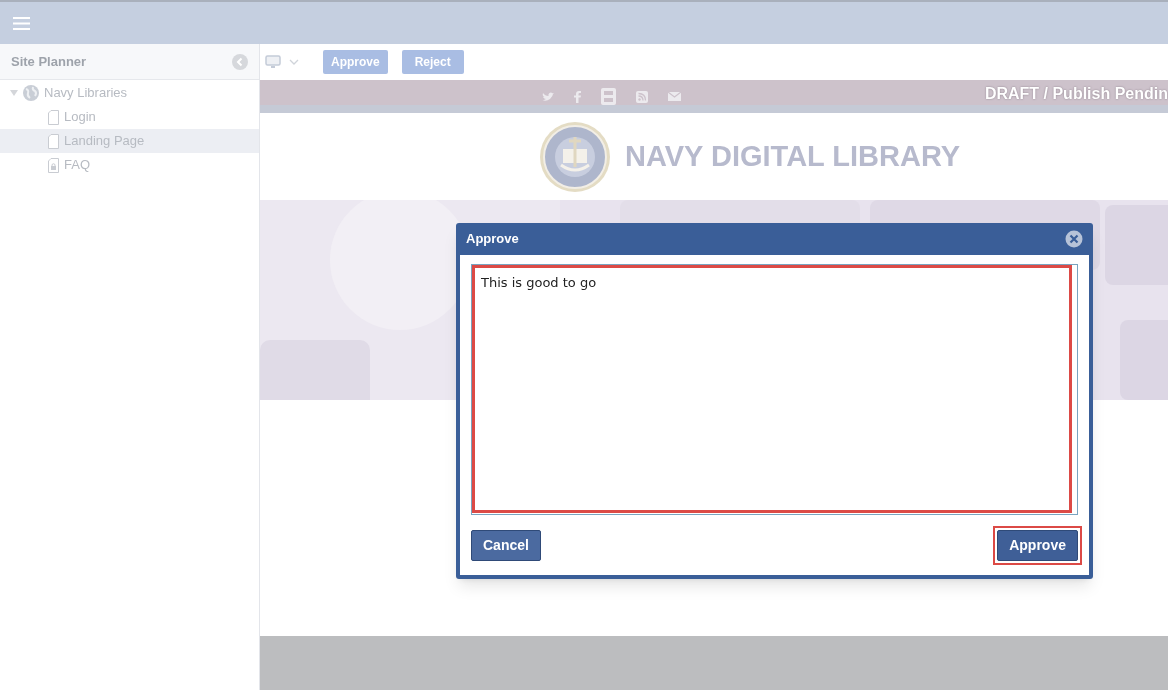 This screenshot has height=690, width=1168. What do you see at coordinates (1037, 545) in the screenshot?
I see `approve-button: Approve` at bounding box center [1037, 545].